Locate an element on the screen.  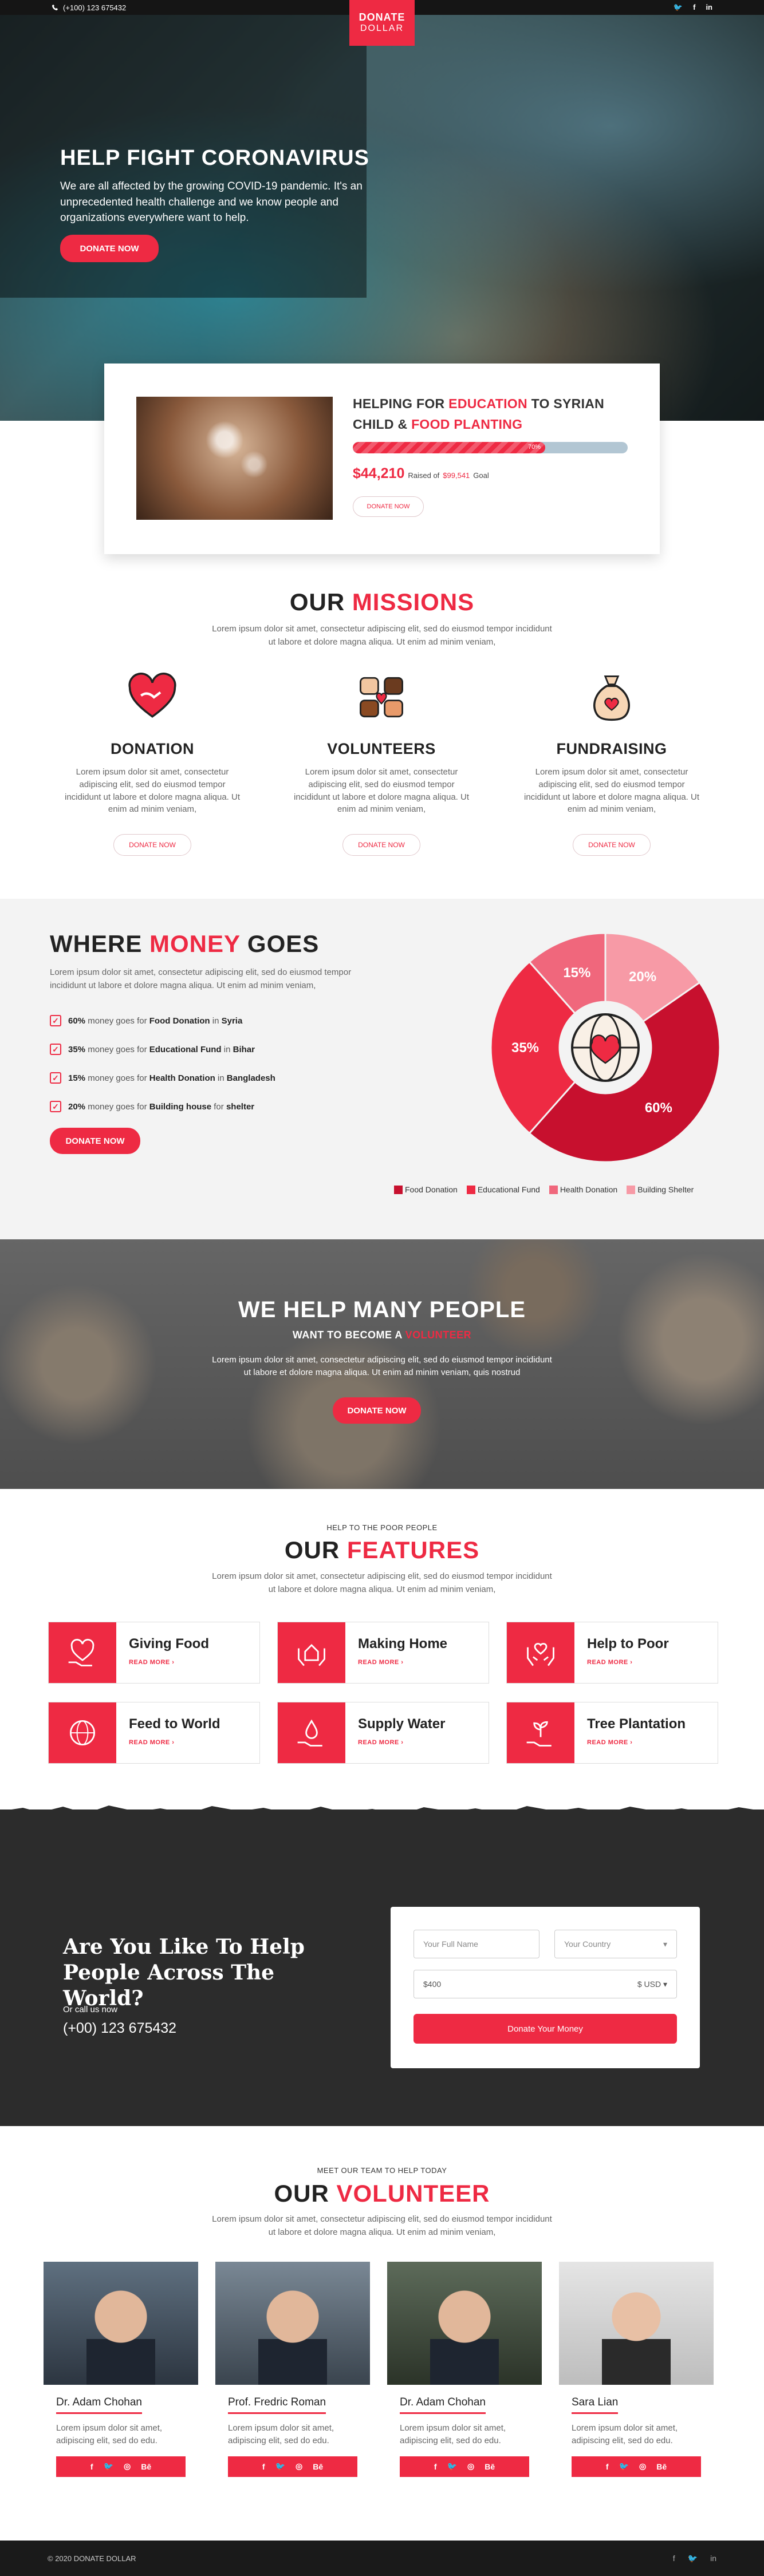
legend-label: Food Donation is located at coordinates (432, 1189).